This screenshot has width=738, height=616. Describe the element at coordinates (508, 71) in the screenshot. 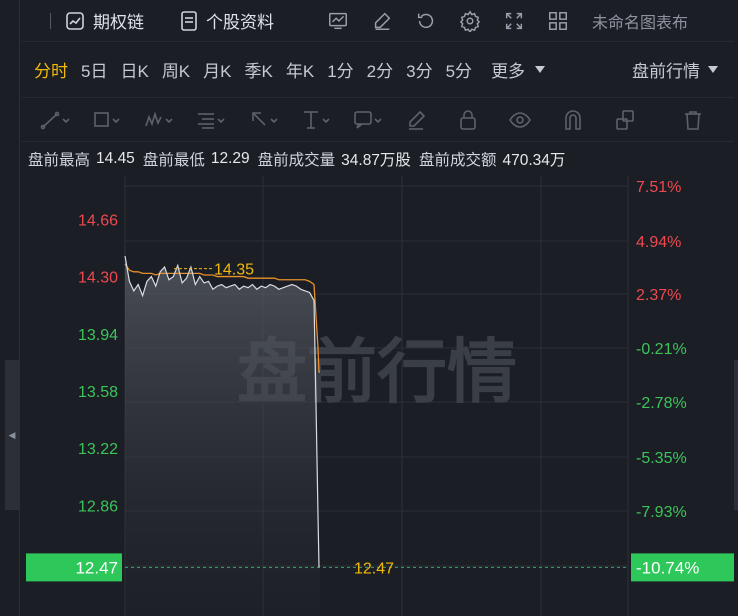

I see `more-label: 更多` at that location.